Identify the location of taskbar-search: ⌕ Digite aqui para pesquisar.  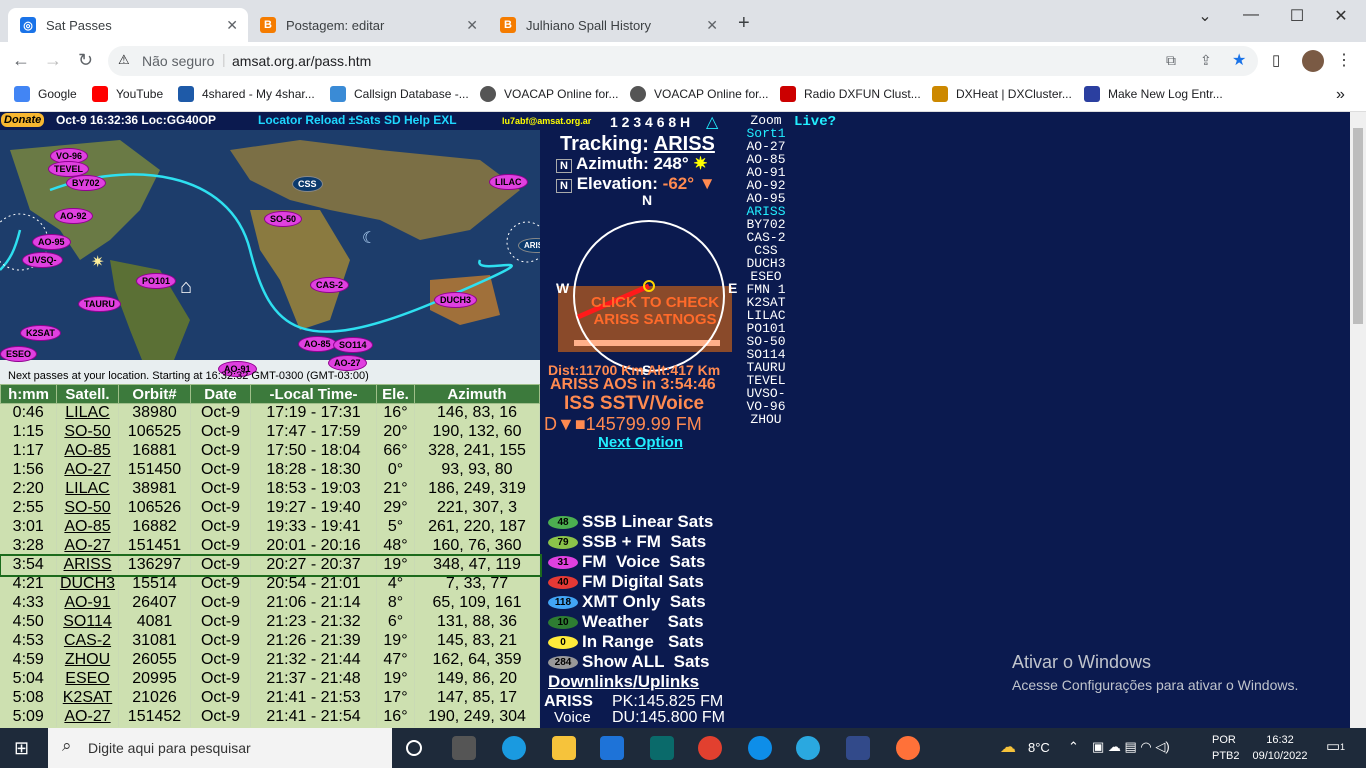
(220, 748).